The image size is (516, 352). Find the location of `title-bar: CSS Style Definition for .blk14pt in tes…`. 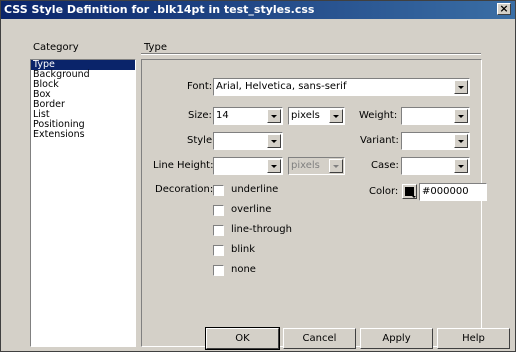

title-bar: CSS Style Definition for .blk14pt in tes… is located at coordinates (258, 10).